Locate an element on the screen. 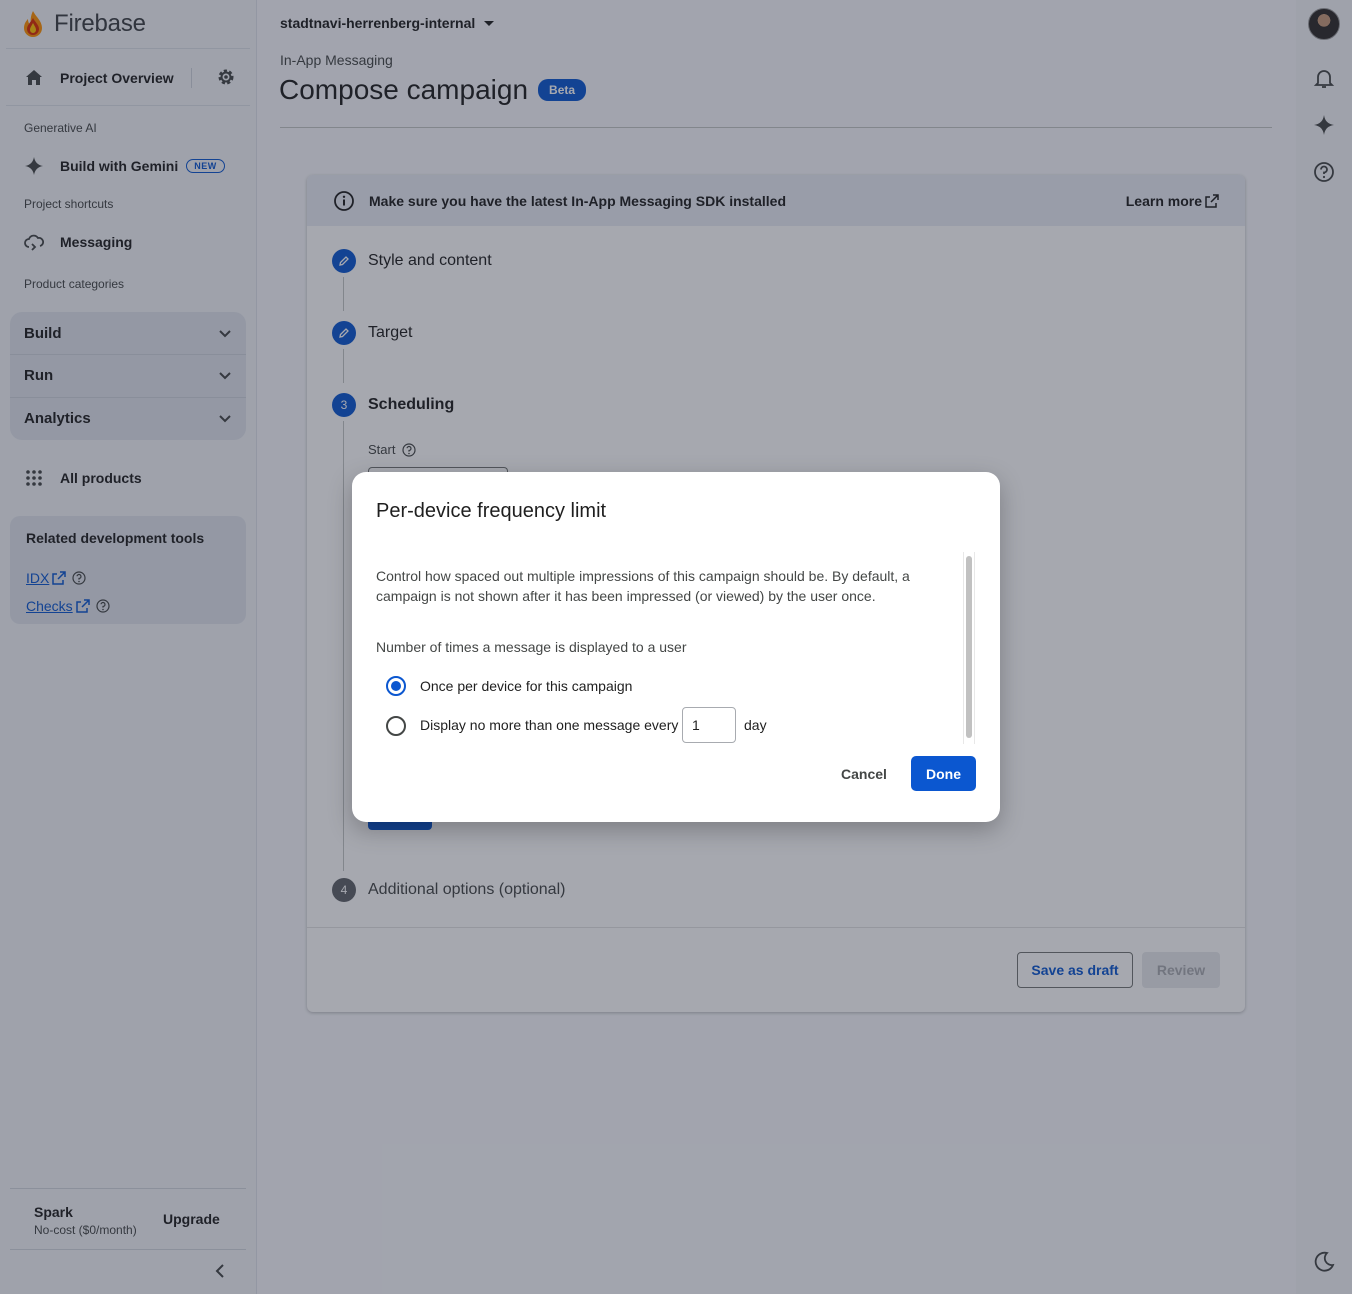 This screenshot has height=1294, width=1352. interval-unit-label: day is located at coordinates (755, 725).